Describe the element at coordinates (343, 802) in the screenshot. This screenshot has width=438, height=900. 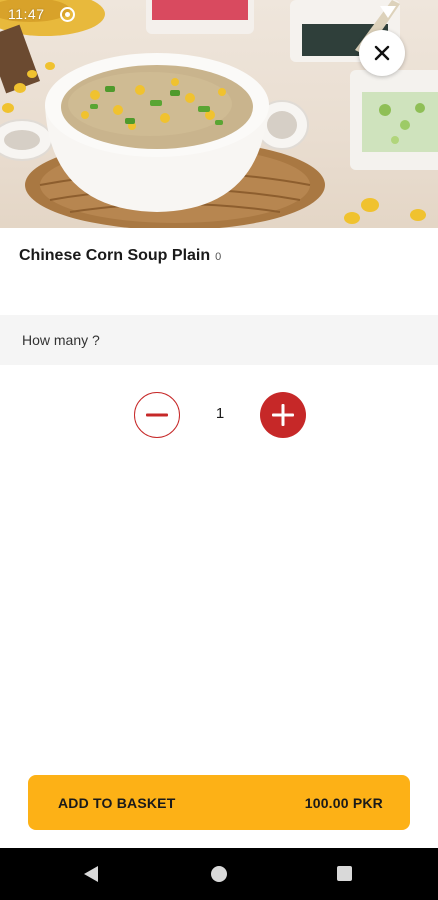
I see `basket-price: 100.00 PKR` at that location.